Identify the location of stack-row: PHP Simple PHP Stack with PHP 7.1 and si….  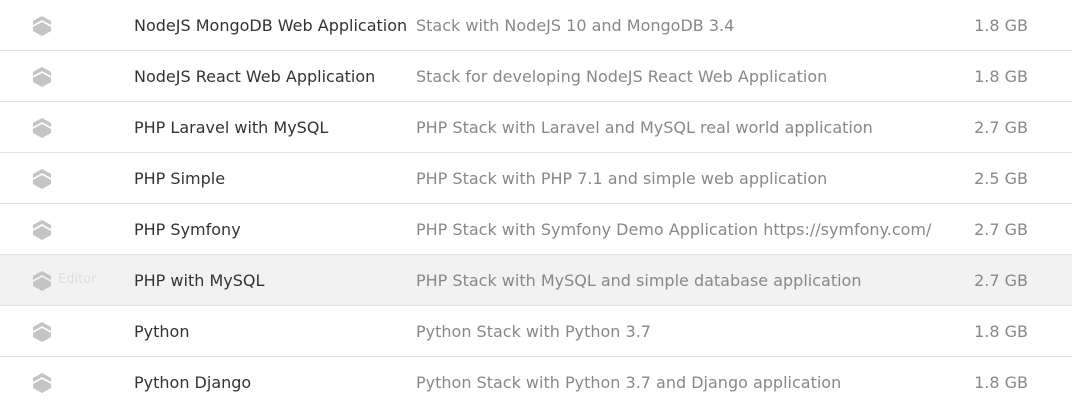
(536, 178).